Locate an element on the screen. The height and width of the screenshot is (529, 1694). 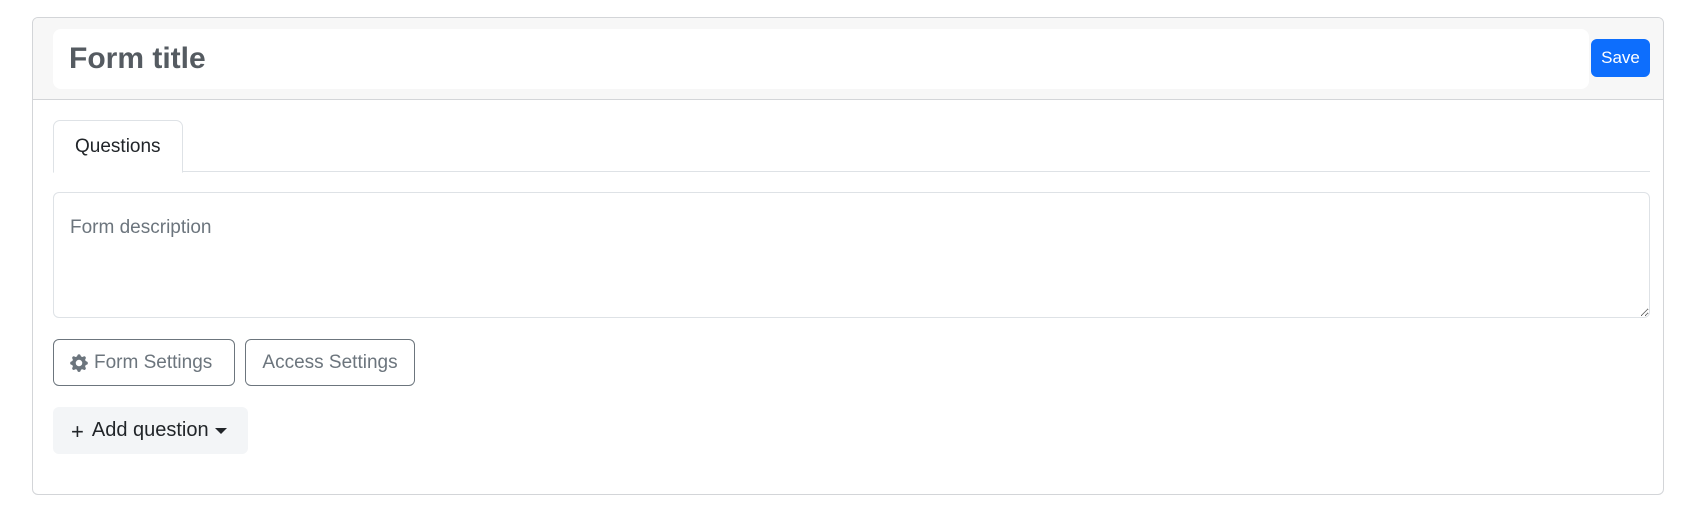
form-settings-button: Form Settings is located at coordinates (144, 362).